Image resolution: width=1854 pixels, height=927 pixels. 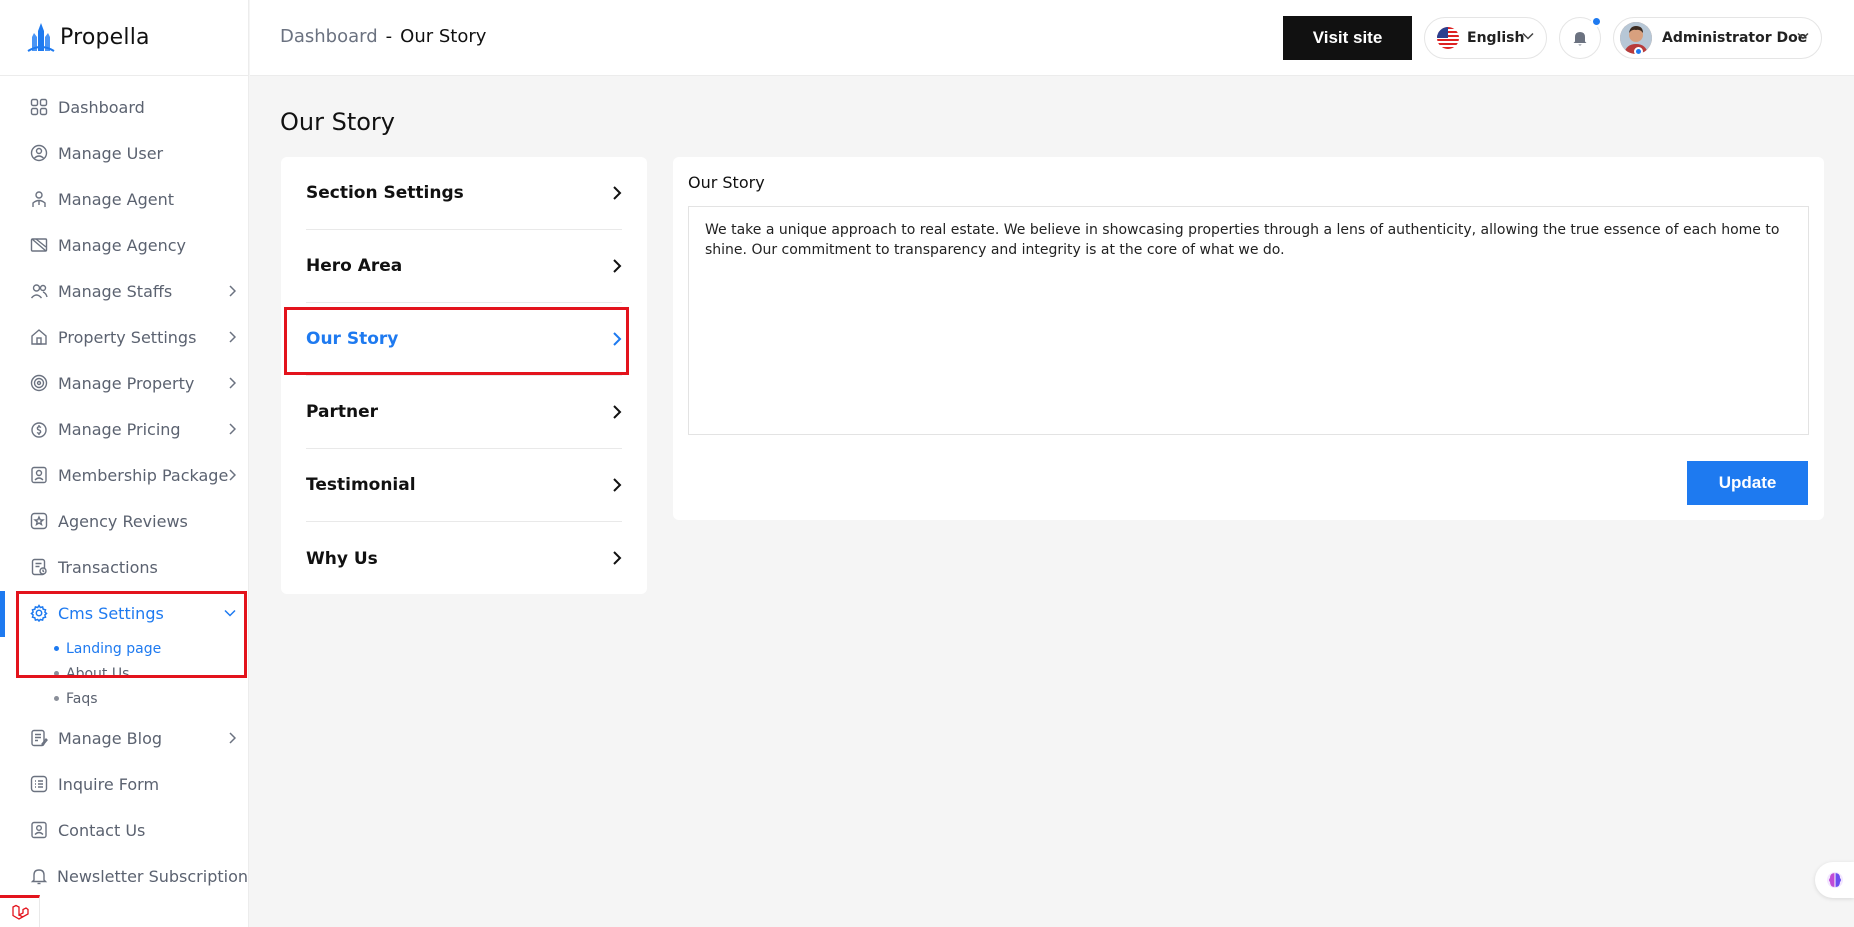 I want to click on sidebar-item-label: Inquire Form, so click(x=109, y=784).